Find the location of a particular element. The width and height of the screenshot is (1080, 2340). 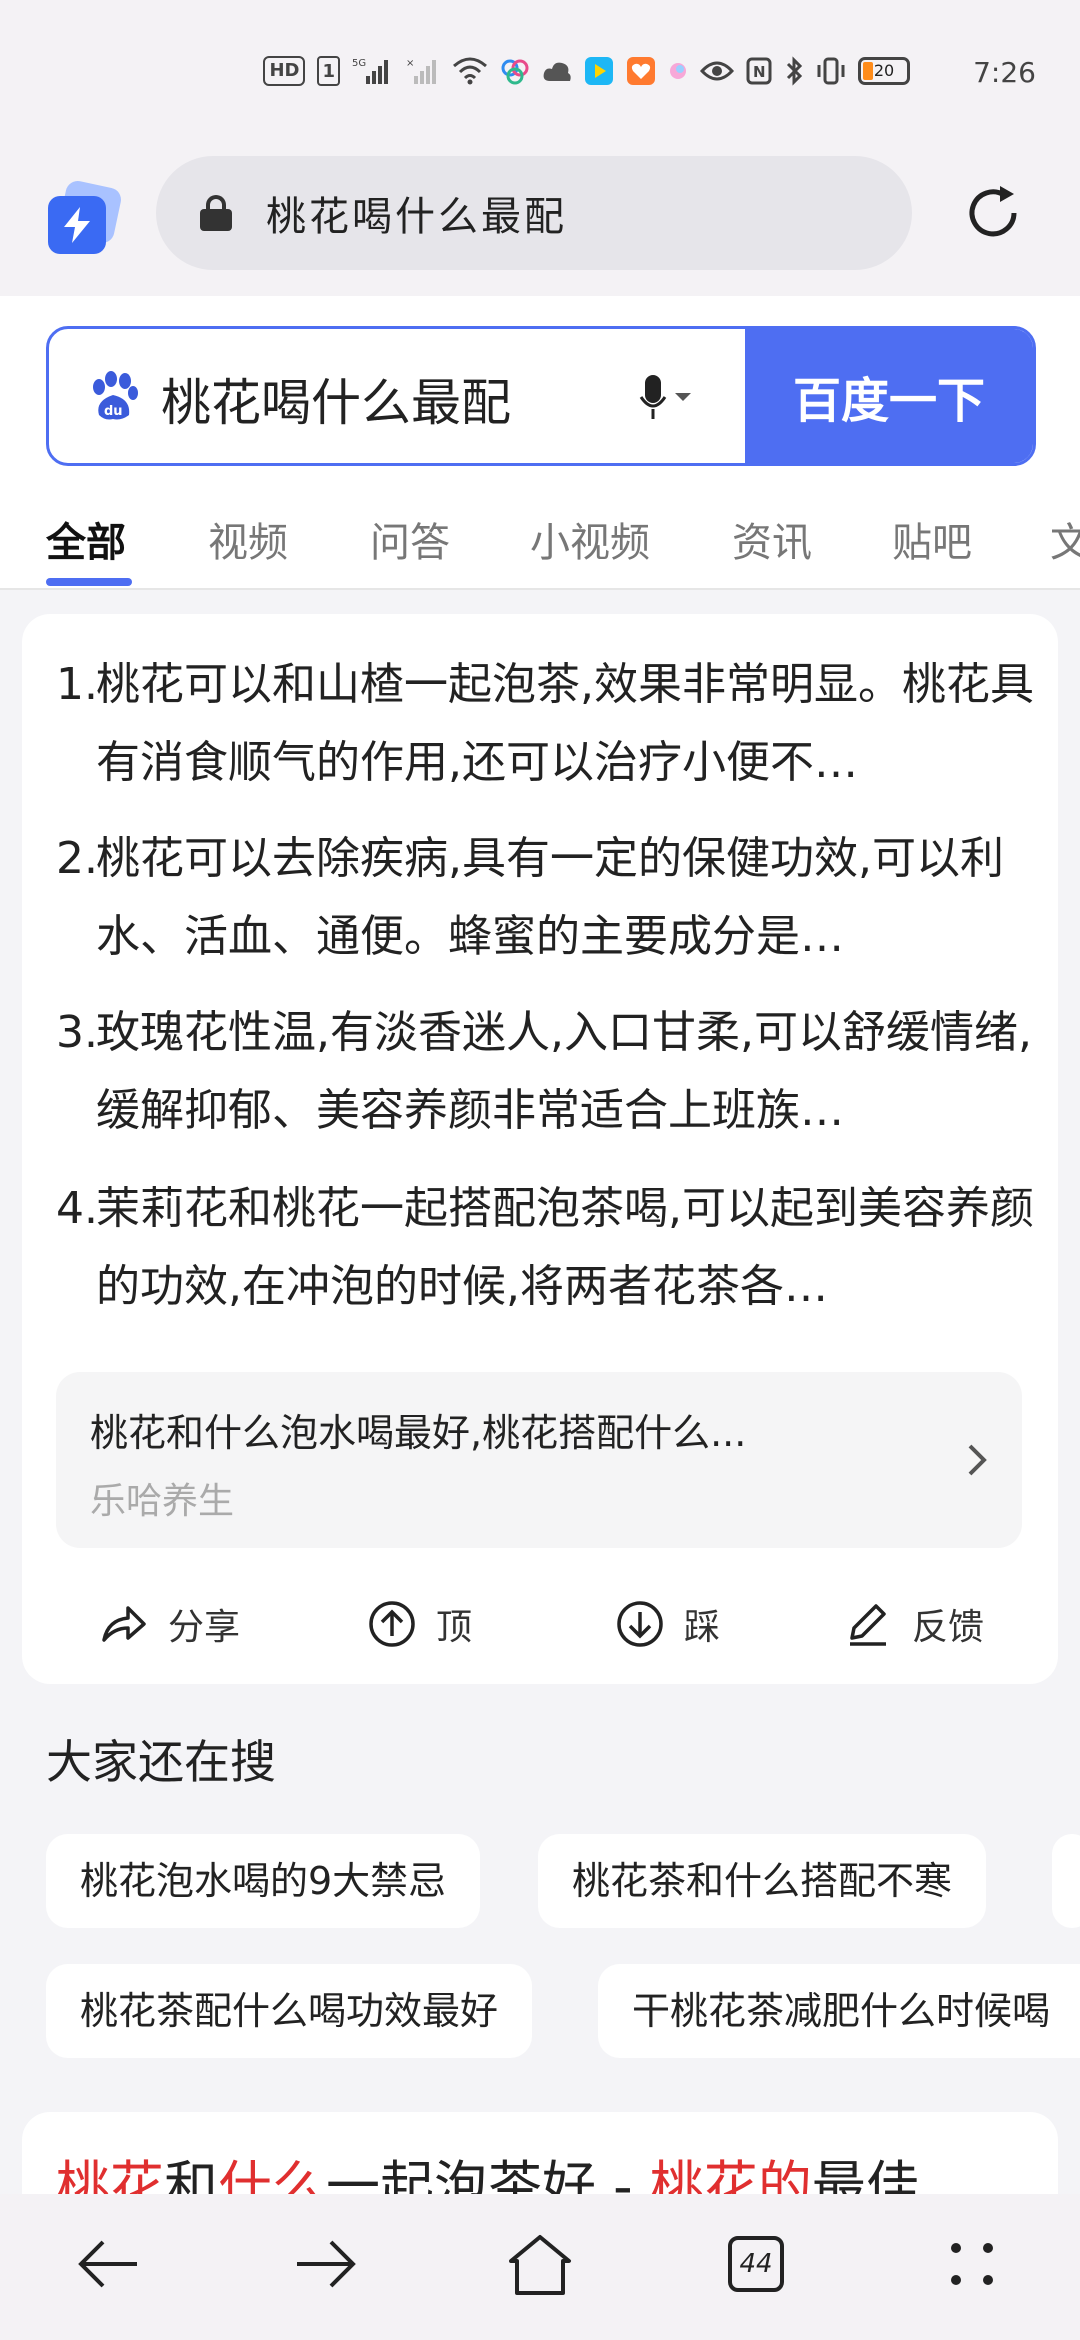

cloud-sync-icon is located at coordinates (515, 71).